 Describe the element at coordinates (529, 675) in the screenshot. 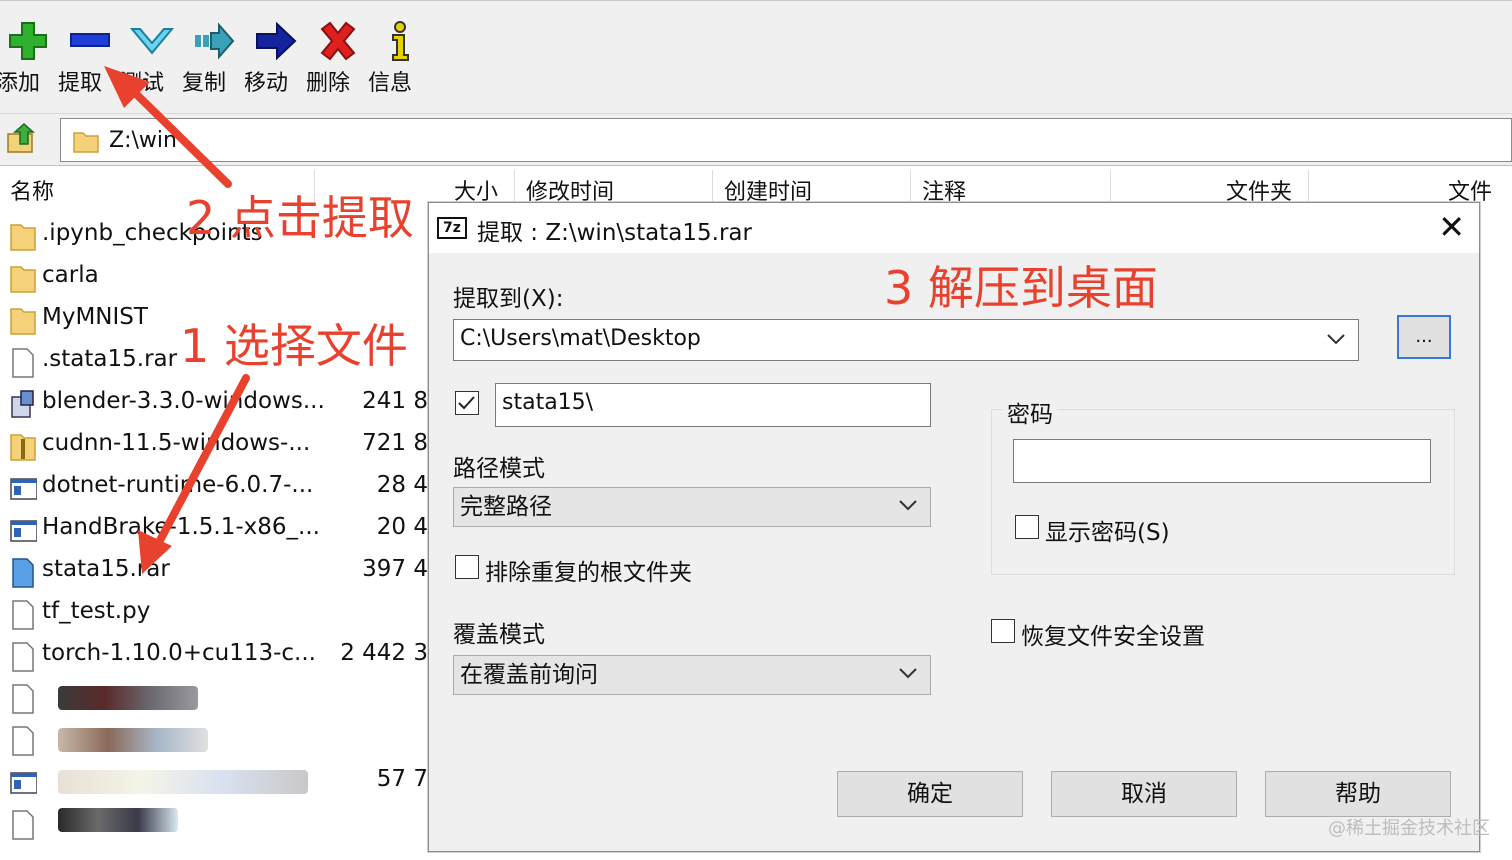

I see `overwrite-mode-value: 在覆盖前询问` at that location.